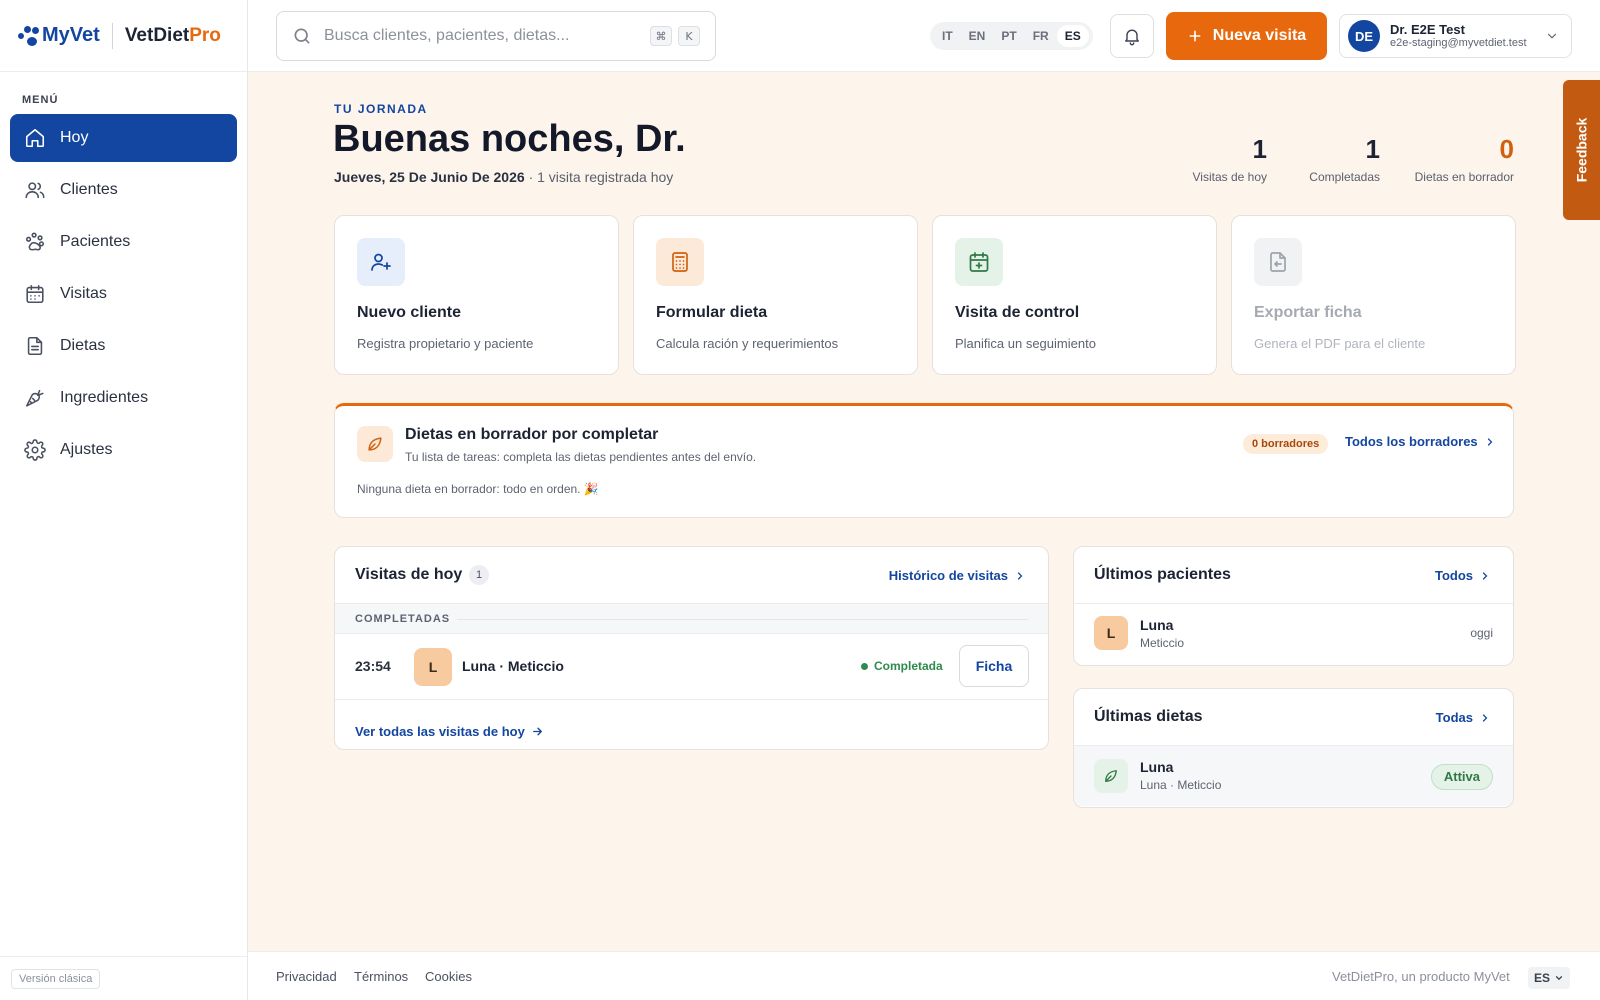 Image resolution: width=1600 pixels, height=1000 pixels. Describe the element at coordinates (1542, 978) in the screenshot. I see `footer-language-value: ES` at that location.